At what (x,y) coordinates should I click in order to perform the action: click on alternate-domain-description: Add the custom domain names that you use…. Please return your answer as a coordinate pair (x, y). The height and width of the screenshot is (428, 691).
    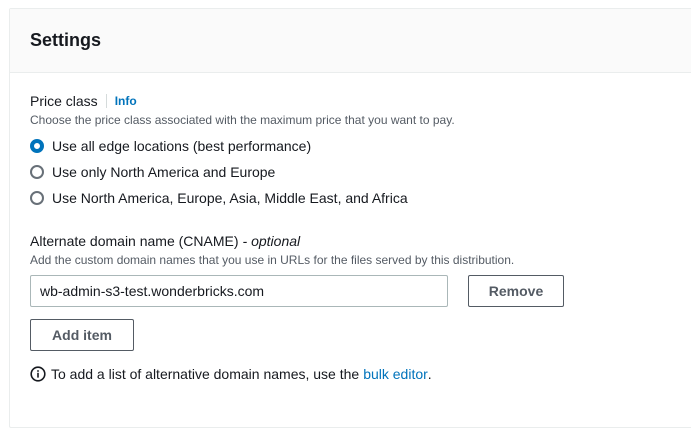
    Looking at the image, I should click on (272, 260).